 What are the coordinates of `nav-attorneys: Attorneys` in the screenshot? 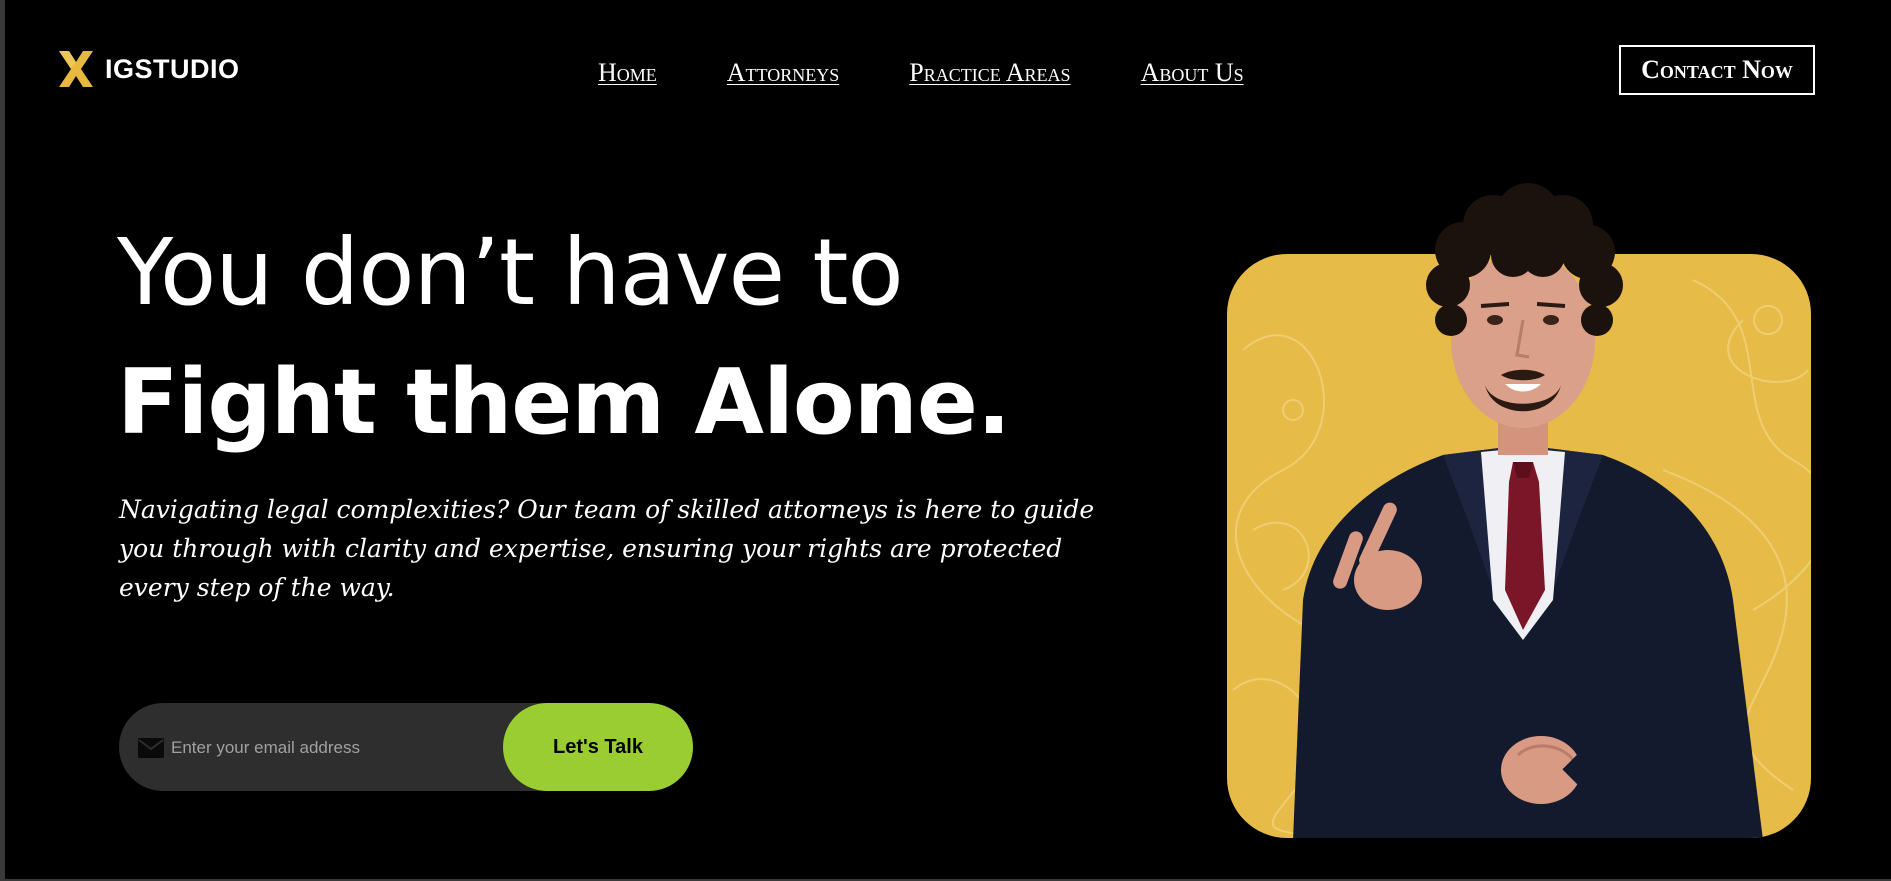 It's located at (783, 73).